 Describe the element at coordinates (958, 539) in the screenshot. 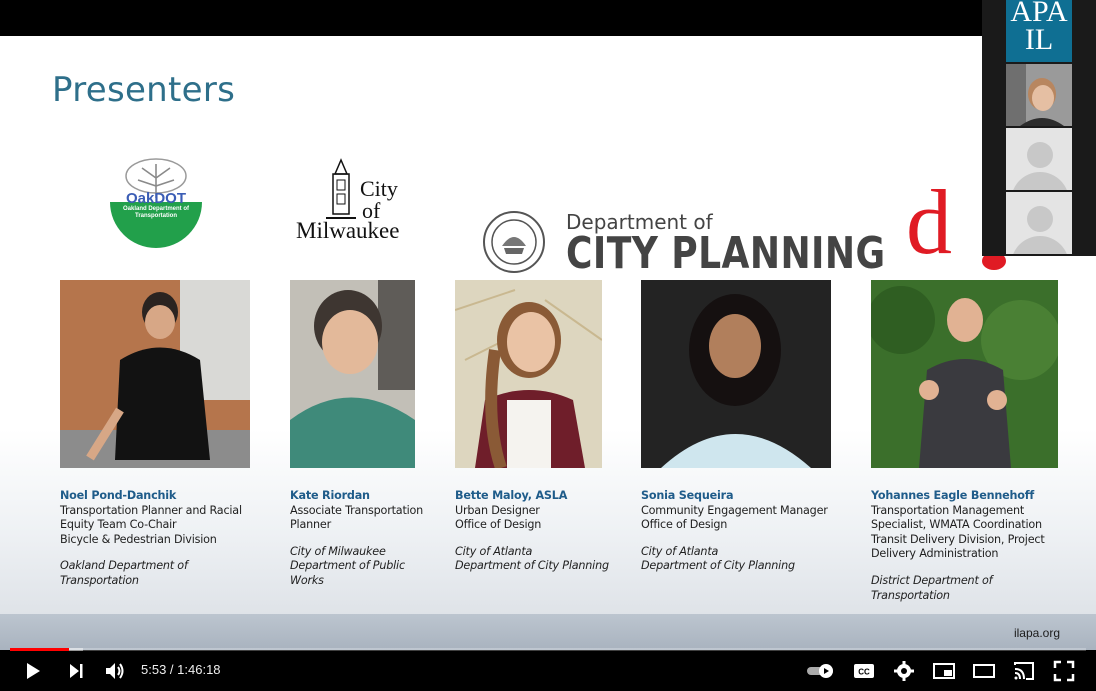

I see `presenter-title-line: Transit Delivery Division, Project` at that location.